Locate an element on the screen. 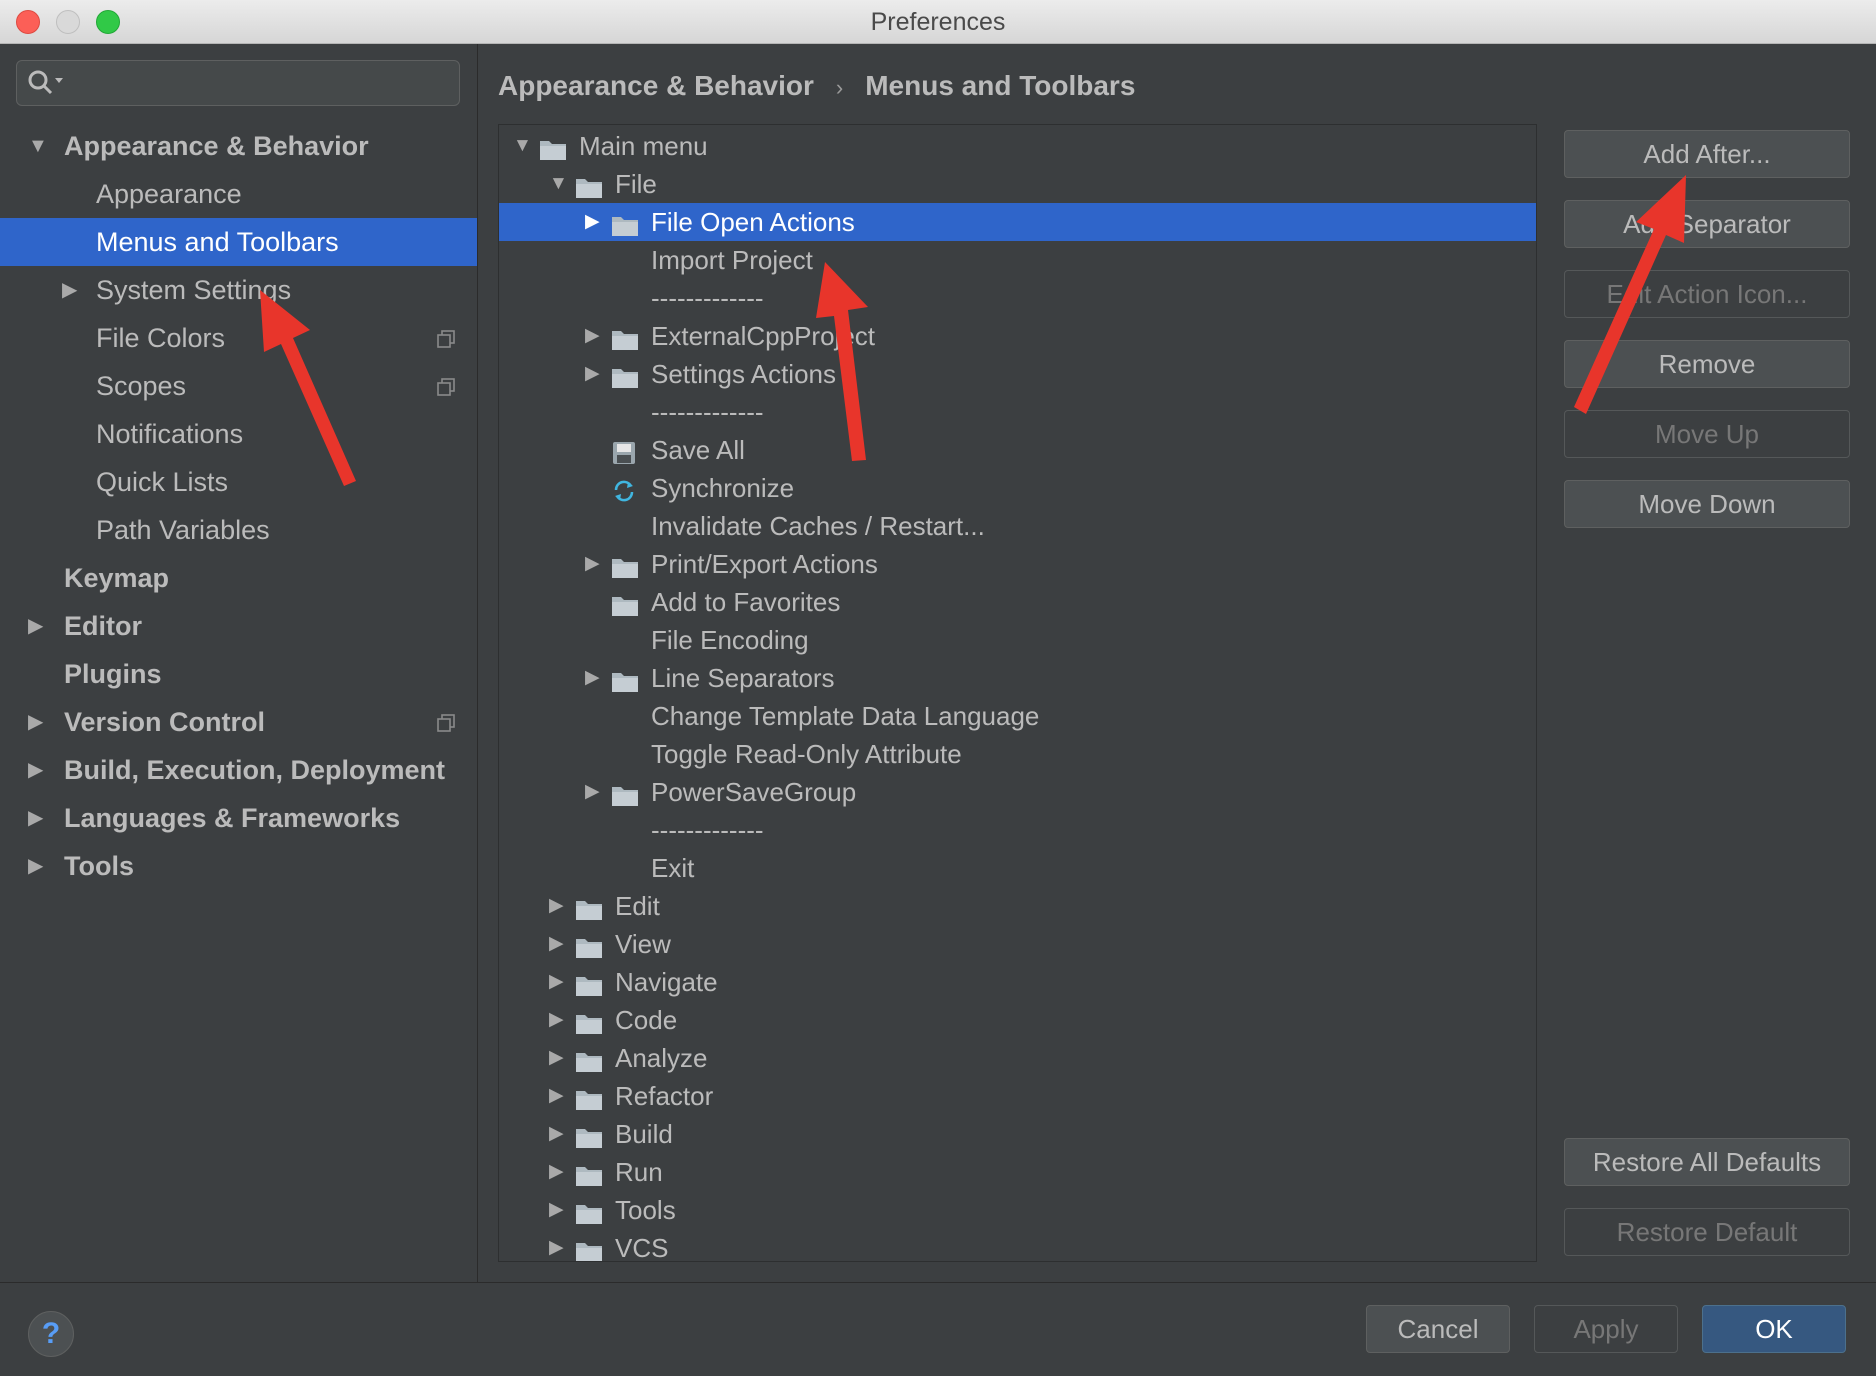 This screenshot has width=1876, height=1376. sidebar-item-plugins: Plugins is located at coordinates (238, 674).